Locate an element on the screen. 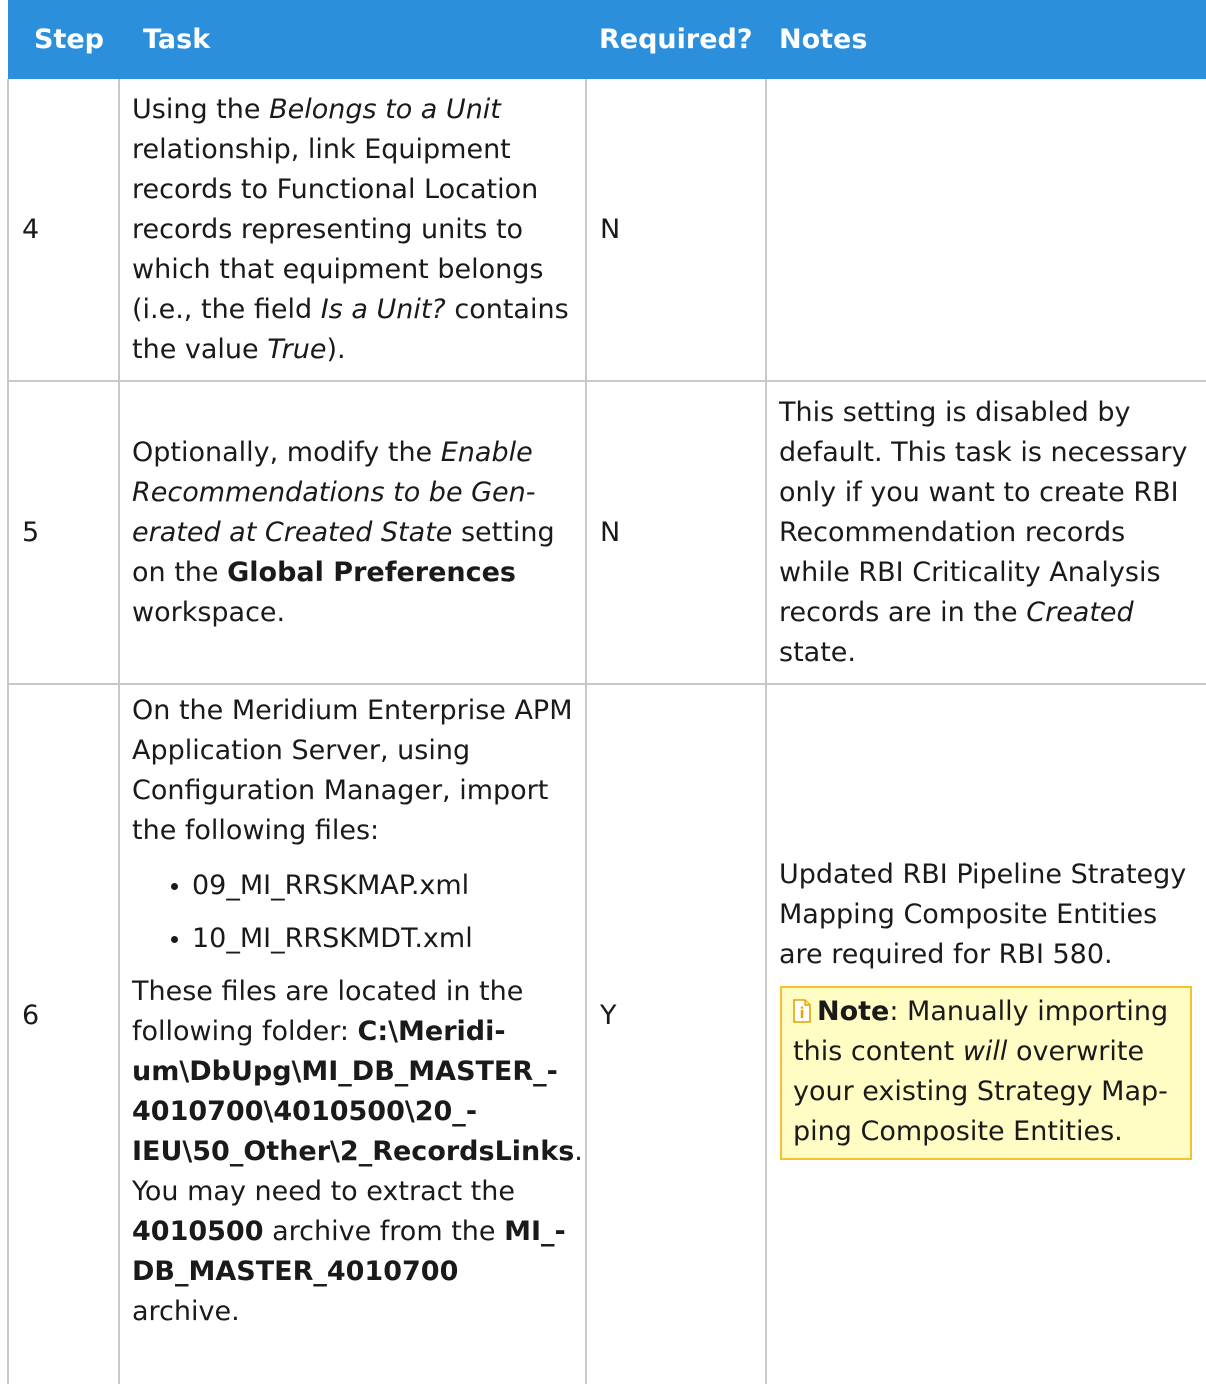  task-text: Using the is located at coordinates (201, 109).